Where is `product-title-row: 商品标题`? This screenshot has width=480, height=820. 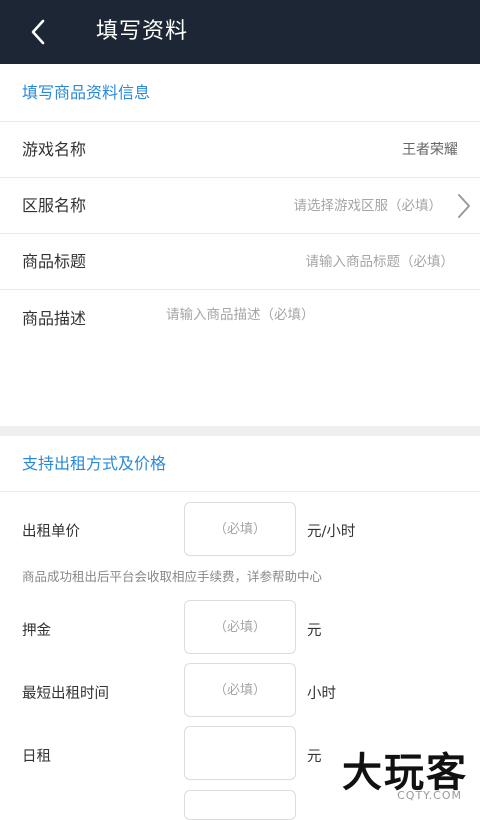
product-title-row: 商品标题 is located at coordinates (240, 262).